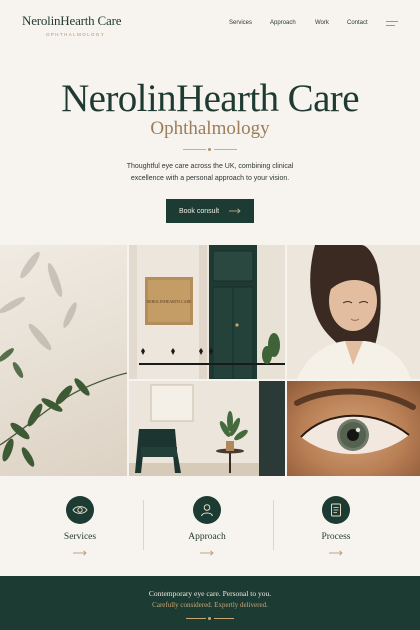  Describe the element at coordinates (207, 528) in the screenshot. I see `feature-approach: Approach` at that location.